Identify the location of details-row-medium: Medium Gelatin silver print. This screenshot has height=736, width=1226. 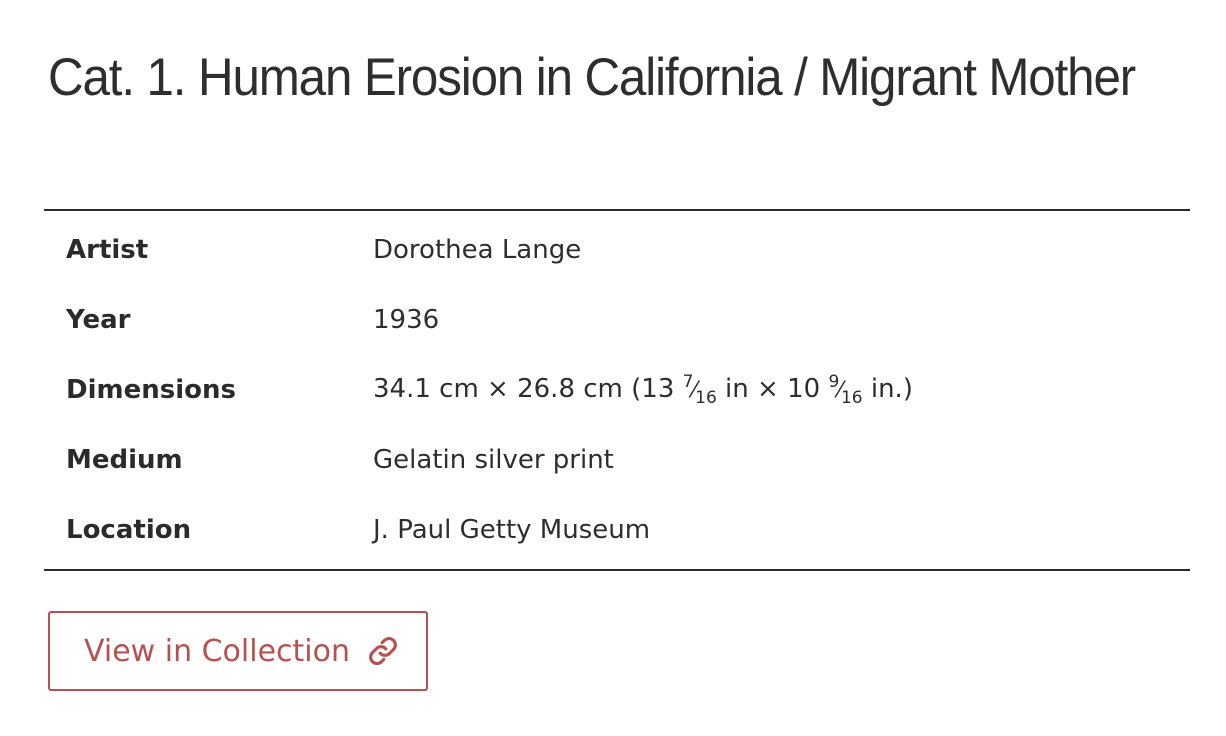
(617, 460).